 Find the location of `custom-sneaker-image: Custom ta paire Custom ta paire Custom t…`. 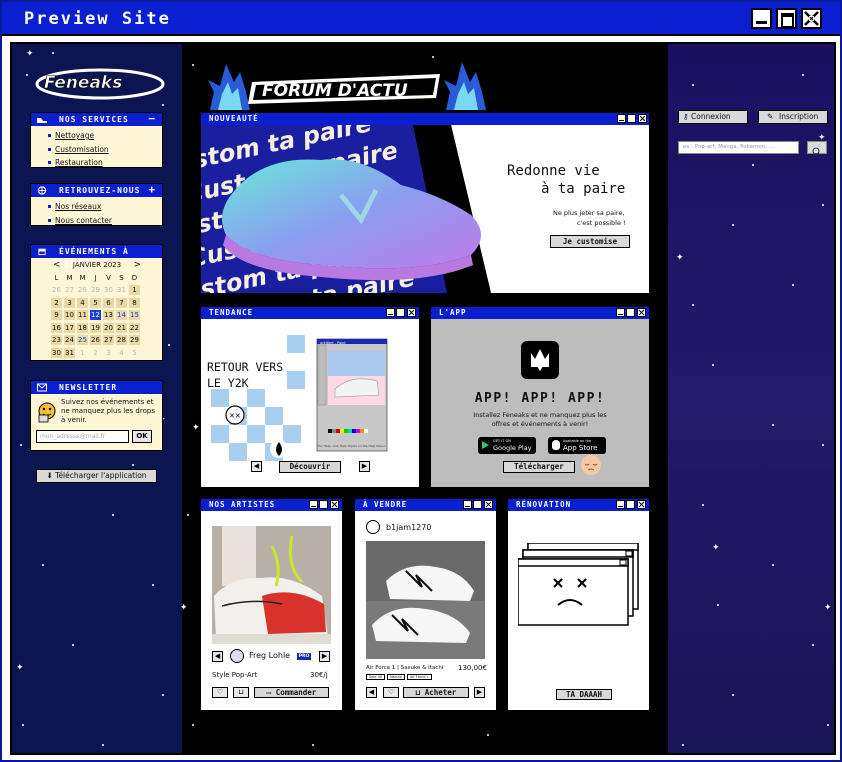

custom-sneaker-image: Custom ta paire Custom ta paire Custom t… is located at coordinates (425, 209).